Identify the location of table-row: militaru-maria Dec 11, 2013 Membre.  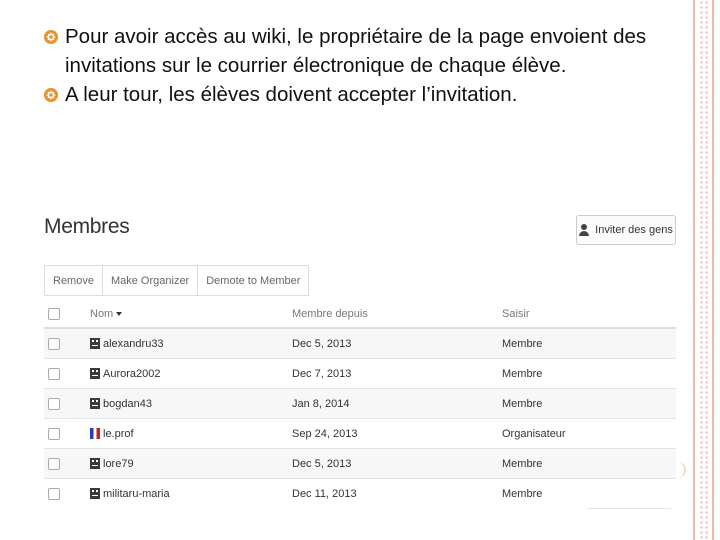
(360, 493).